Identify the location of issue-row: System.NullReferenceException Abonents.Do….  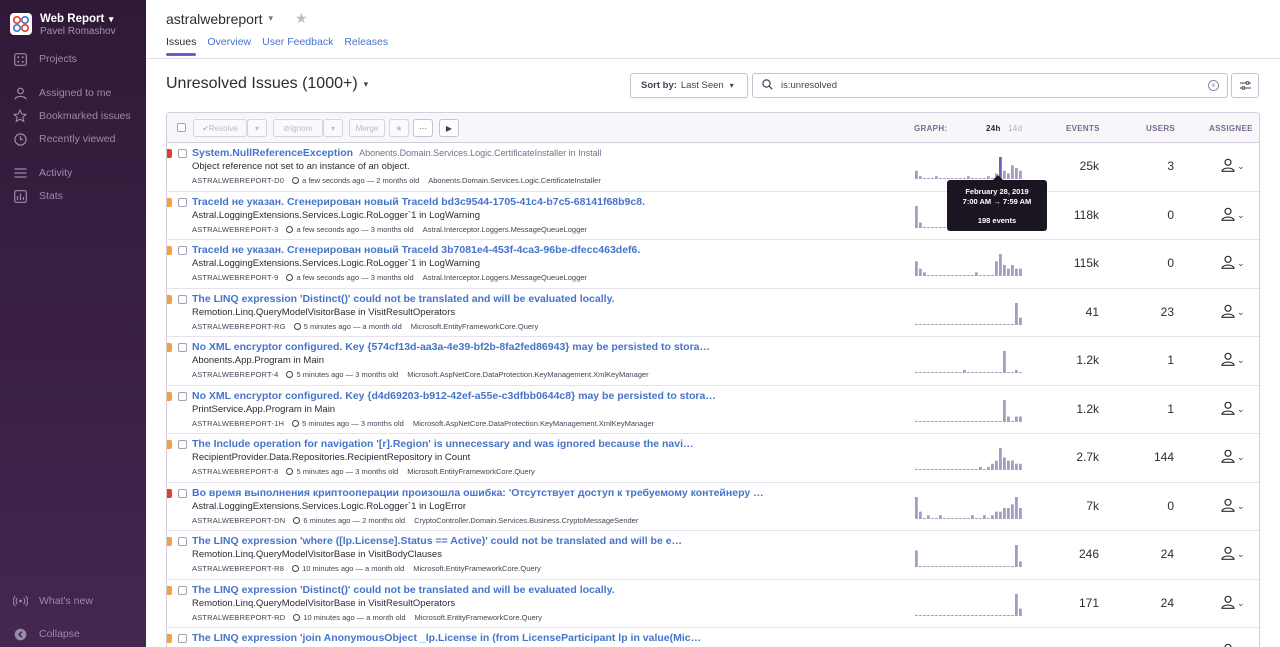
(713, 167).